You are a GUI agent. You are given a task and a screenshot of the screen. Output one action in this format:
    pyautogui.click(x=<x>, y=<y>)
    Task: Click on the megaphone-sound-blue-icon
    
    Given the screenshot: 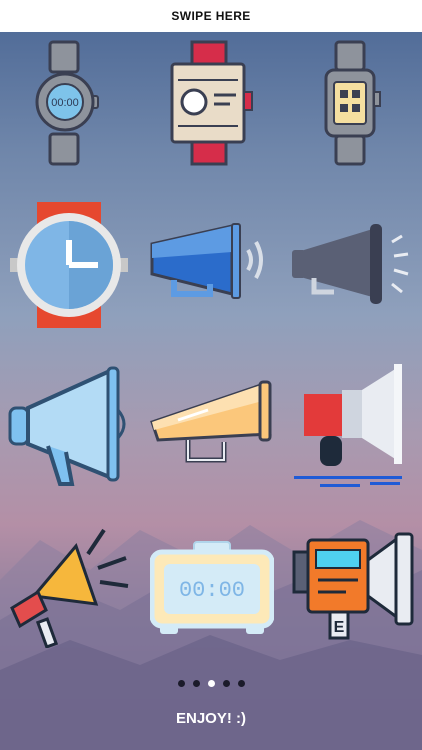 What is the action you would take?
    pyautogui.click(x=211, y=263)
    